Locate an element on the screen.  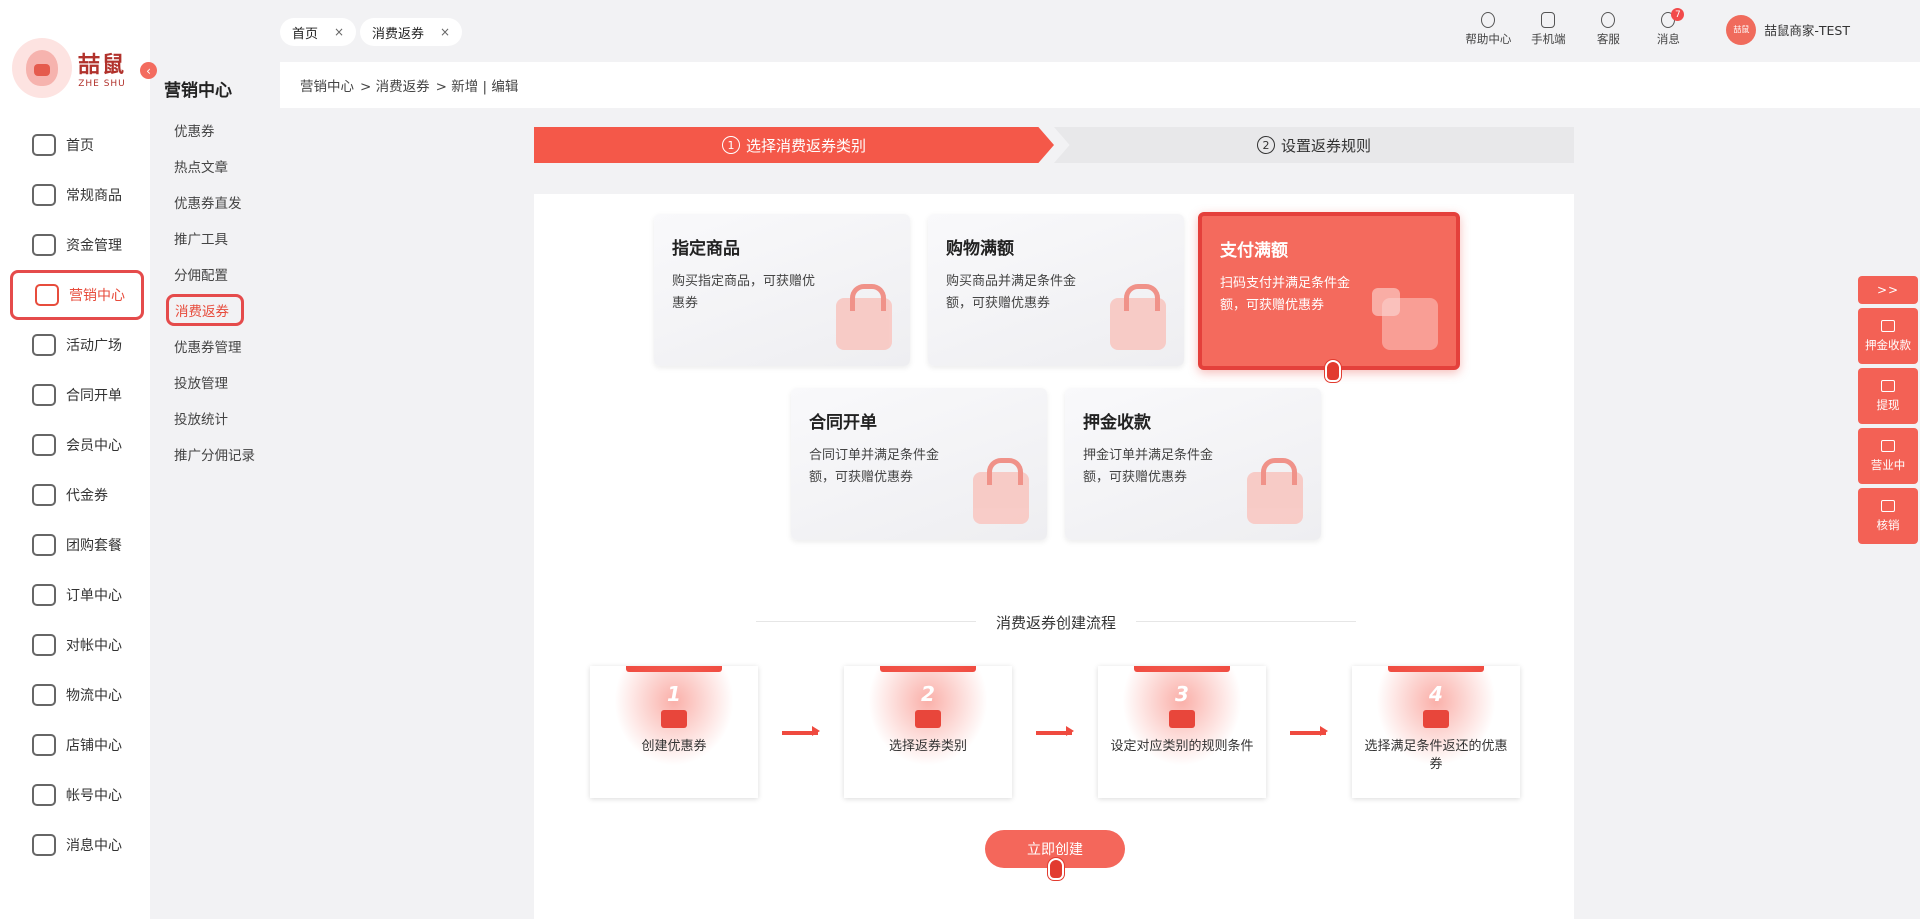
nav-item-contract: 合同开单 is located at coordinates (77, 395).